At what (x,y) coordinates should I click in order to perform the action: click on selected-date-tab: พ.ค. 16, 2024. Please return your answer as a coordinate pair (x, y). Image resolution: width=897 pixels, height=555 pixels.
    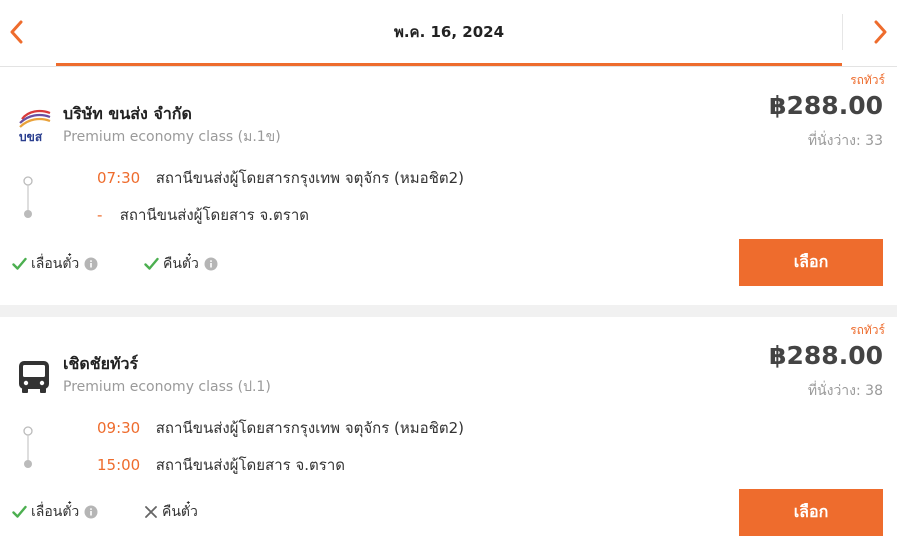
    Looking at the image, I should click on (449, 33).